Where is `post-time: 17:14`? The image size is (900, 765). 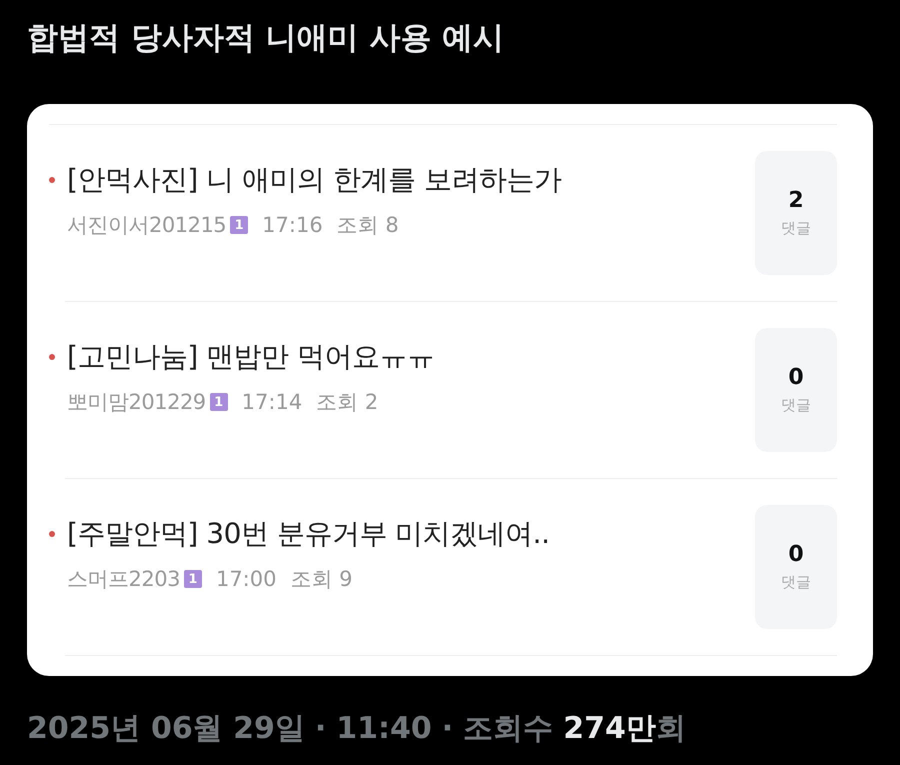
post-time: 17:14 is located at coordinates (272, 402).